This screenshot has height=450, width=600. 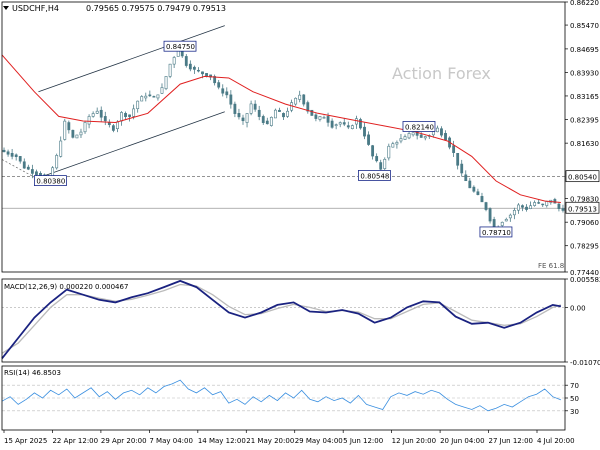 What do you see at coordinates (50, 182) in the screenshot?
I see `price-annotation-label: 0.80380` at bounding box center [50, 182].